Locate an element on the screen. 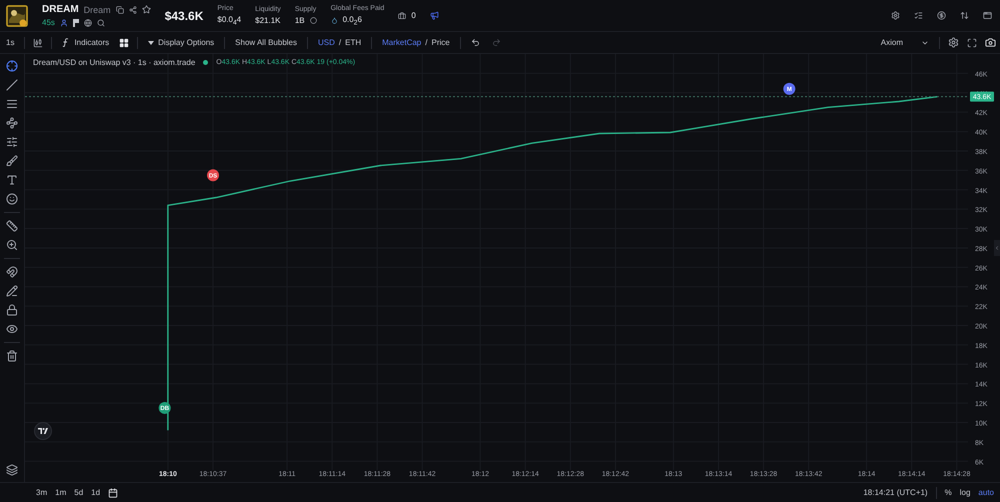 The image size is (1000, 502). circle-icon is located at coordinates (313, 20).